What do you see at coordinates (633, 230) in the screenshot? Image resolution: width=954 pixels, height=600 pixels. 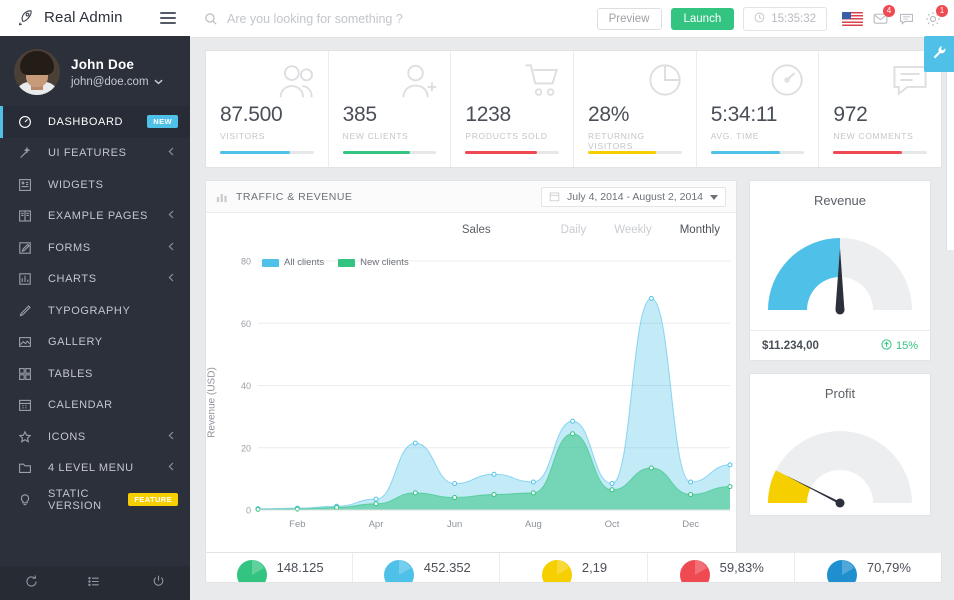 I see `tab-weekly: Weekly` at bounding box center [633, 230].